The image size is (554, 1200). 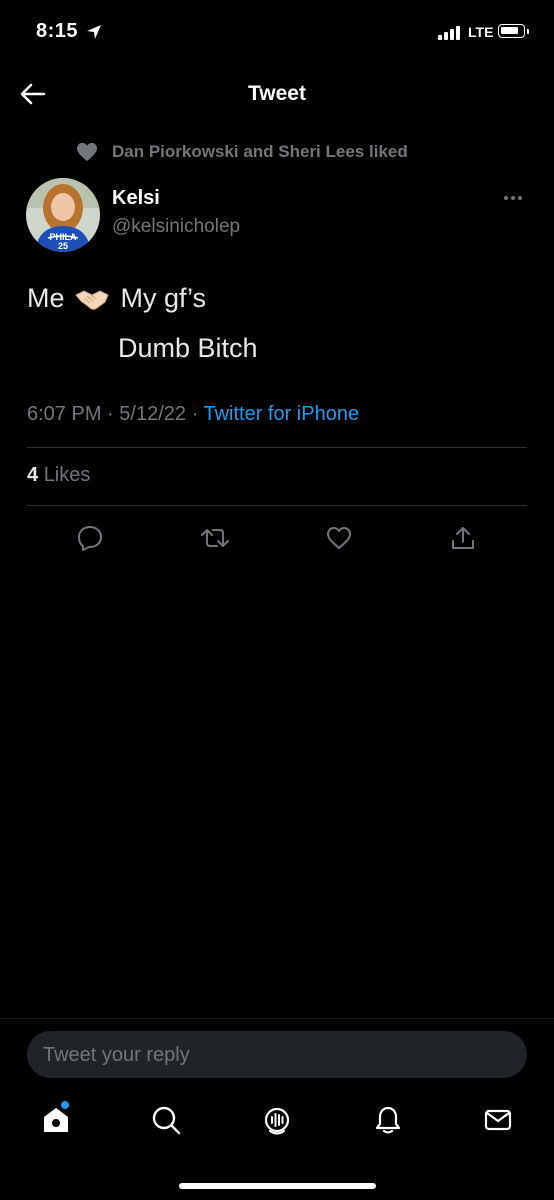 What do you see at coordinates (513, 198) in the screenshot?
I see `more-options-icon` at bounding box center [513, 198].